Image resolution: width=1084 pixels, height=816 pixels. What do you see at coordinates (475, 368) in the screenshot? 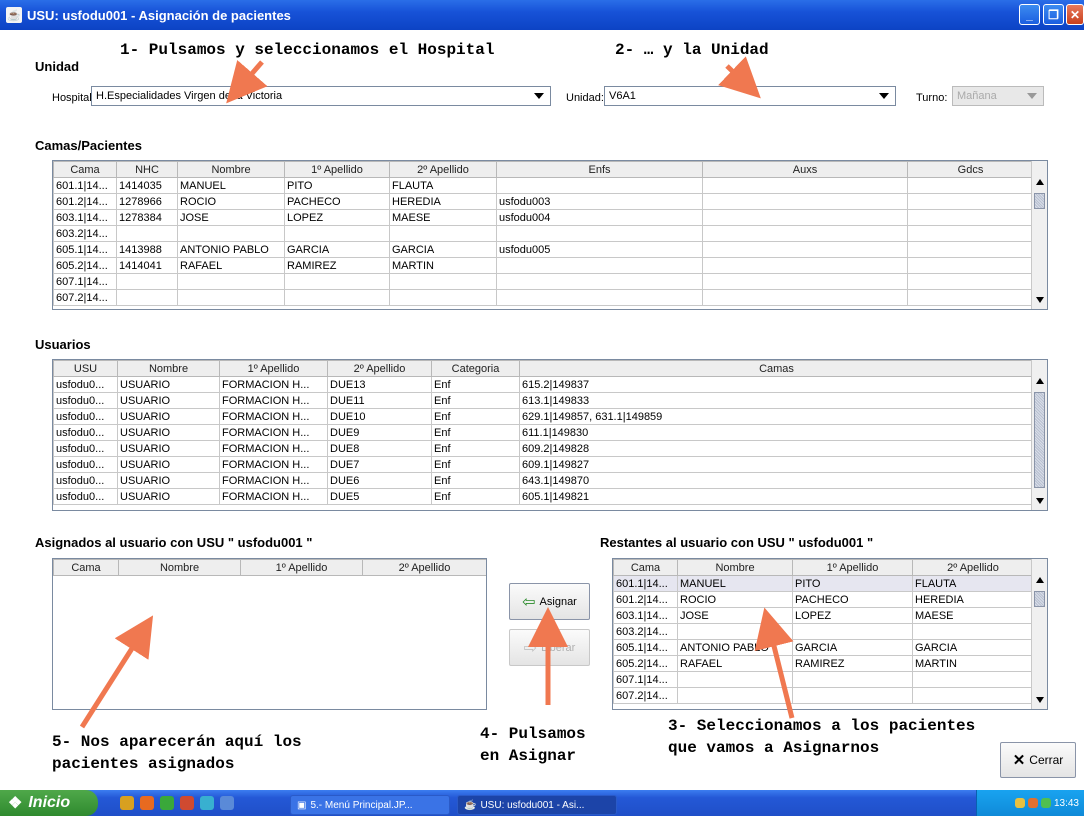
I see `column-header: Categoria` at bounding box center [475, 368].